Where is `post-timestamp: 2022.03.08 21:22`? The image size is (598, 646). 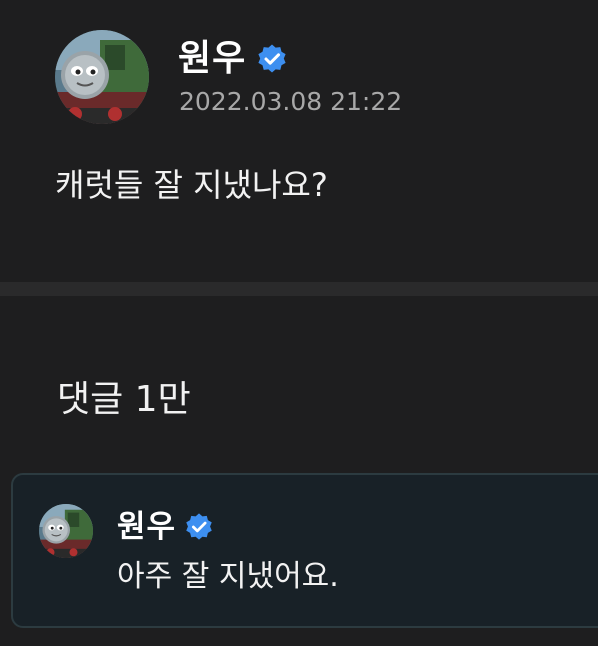 post-timestamp: 2022.03.08 21:22 is located at coordinates (291, 101).